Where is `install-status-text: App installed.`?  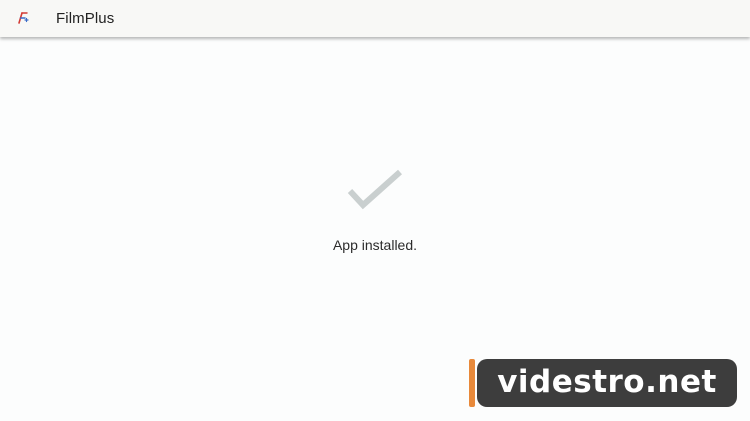
install-status-text: App installed. is located at coordinates (375, 245).